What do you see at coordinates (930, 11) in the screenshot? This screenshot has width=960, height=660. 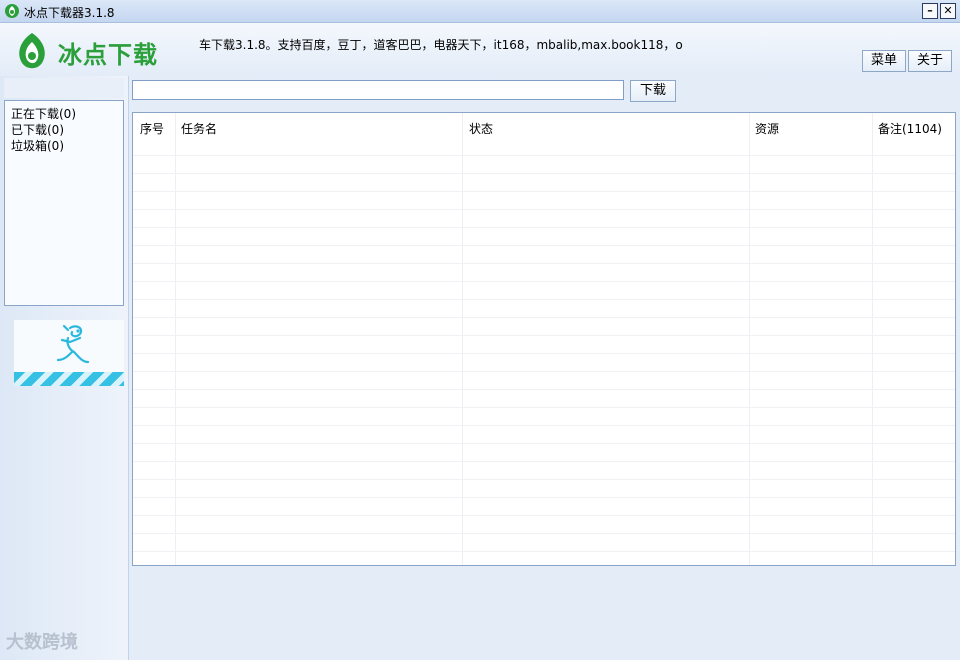 I see `minimize-button: –` at bounding box center [930, 11].